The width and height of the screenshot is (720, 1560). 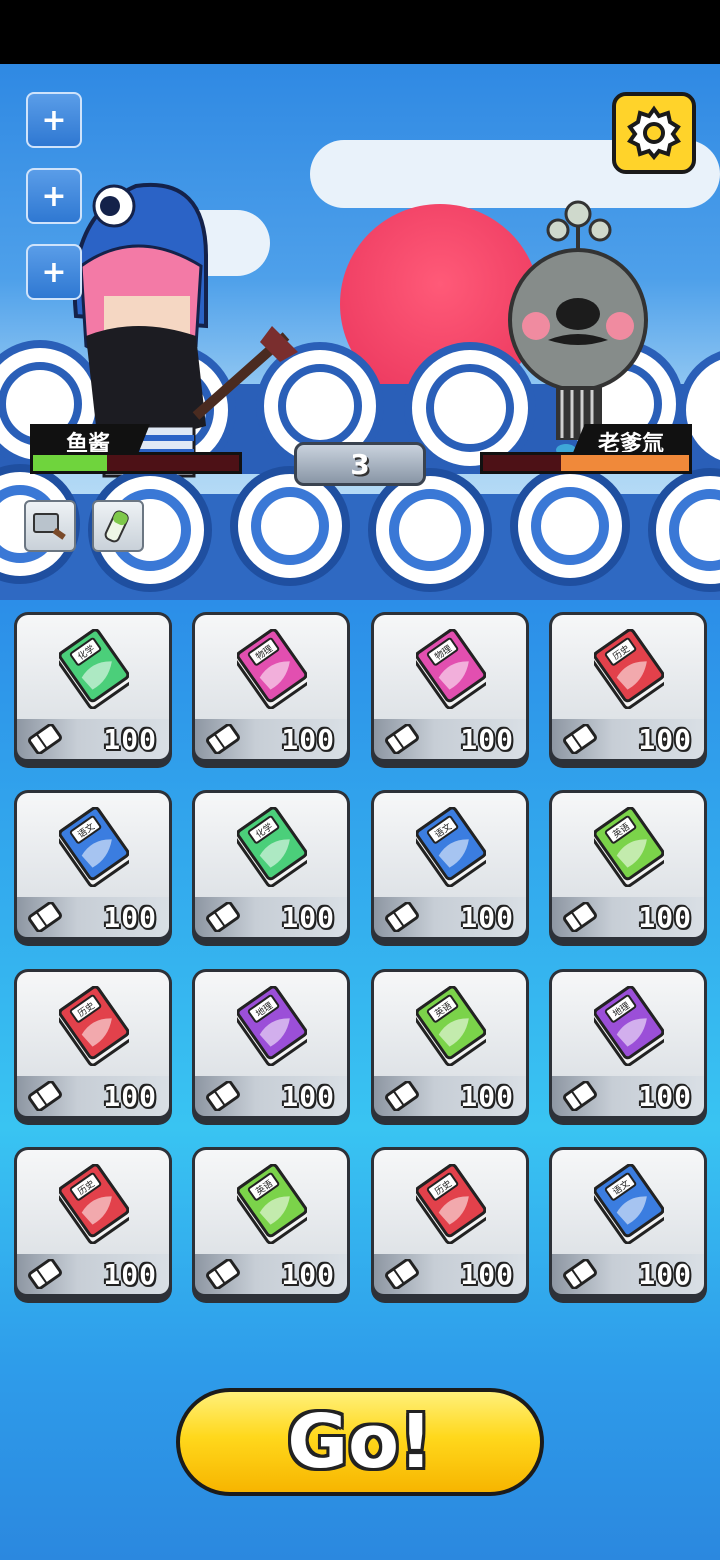 I want to click on gear-icon, so click(x=654, y=133).